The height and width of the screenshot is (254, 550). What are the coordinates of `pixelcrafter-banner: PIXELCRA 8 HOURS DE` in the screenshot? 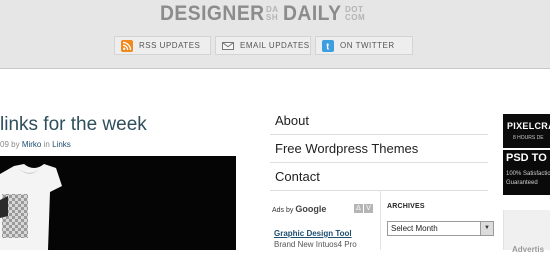 It's located at (526, 131).